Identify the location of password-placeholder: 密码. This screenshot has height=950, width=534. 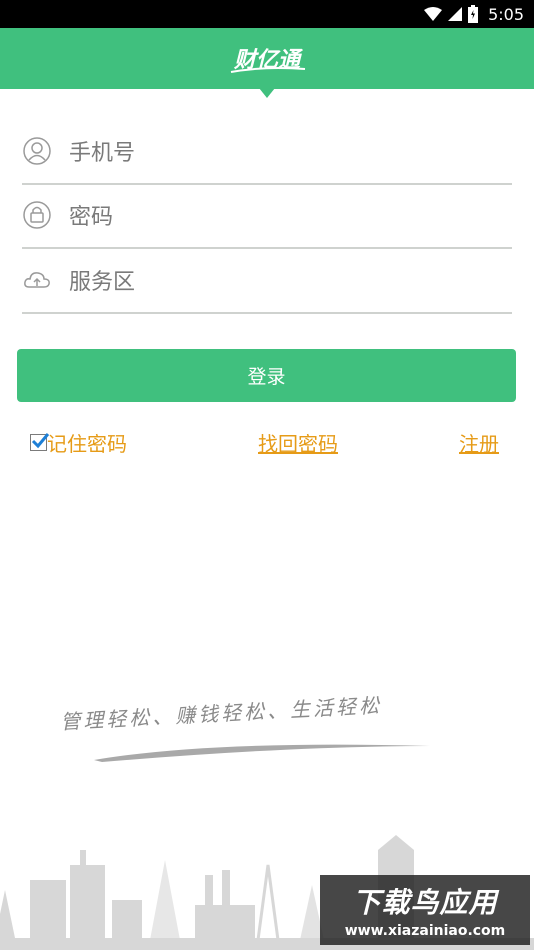
(91, 217).